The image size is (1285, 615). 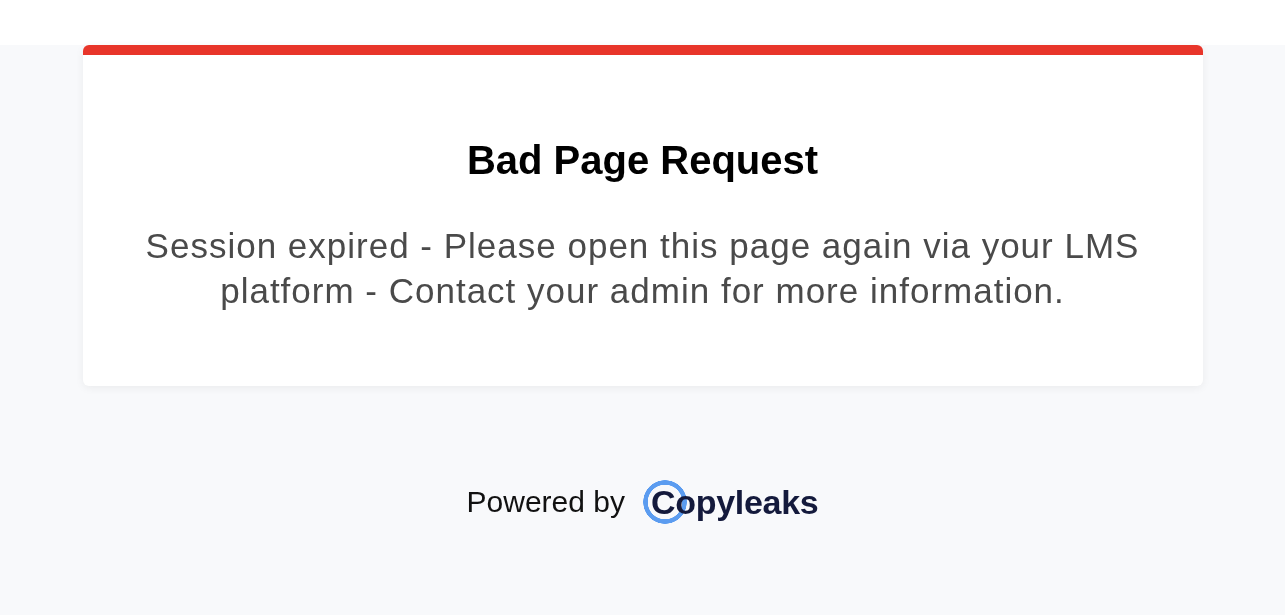 What do you see at coordinates (642, 160) in the screenshot?
I see `error-title: Bad Page Request` at bounding box center [642, 160].